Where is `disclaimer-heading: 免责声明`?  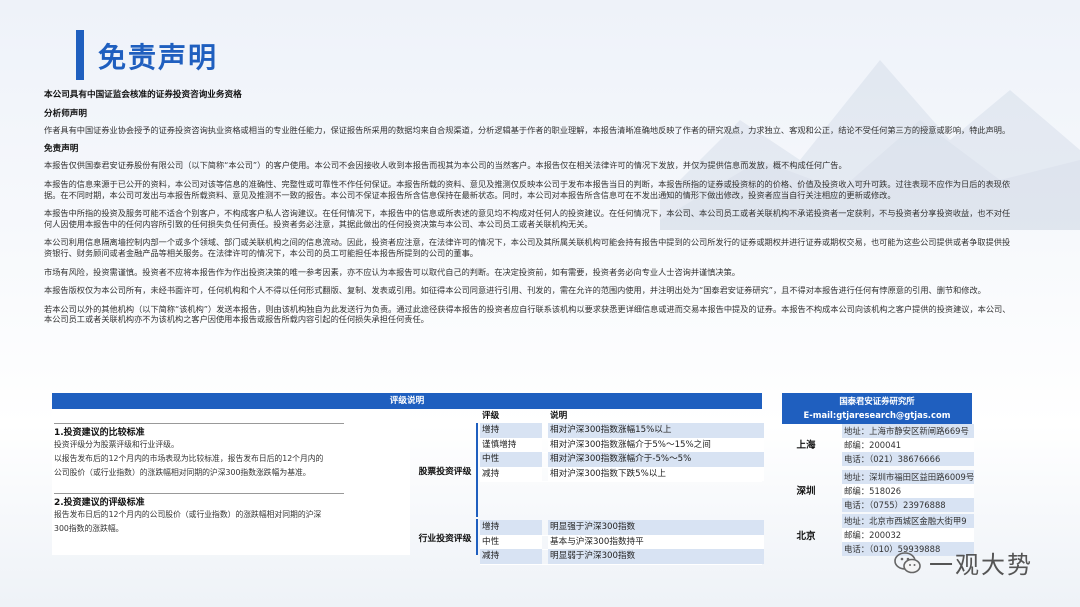
disclaimer-heading: 免责声明 is located at coordinates (61, 148).